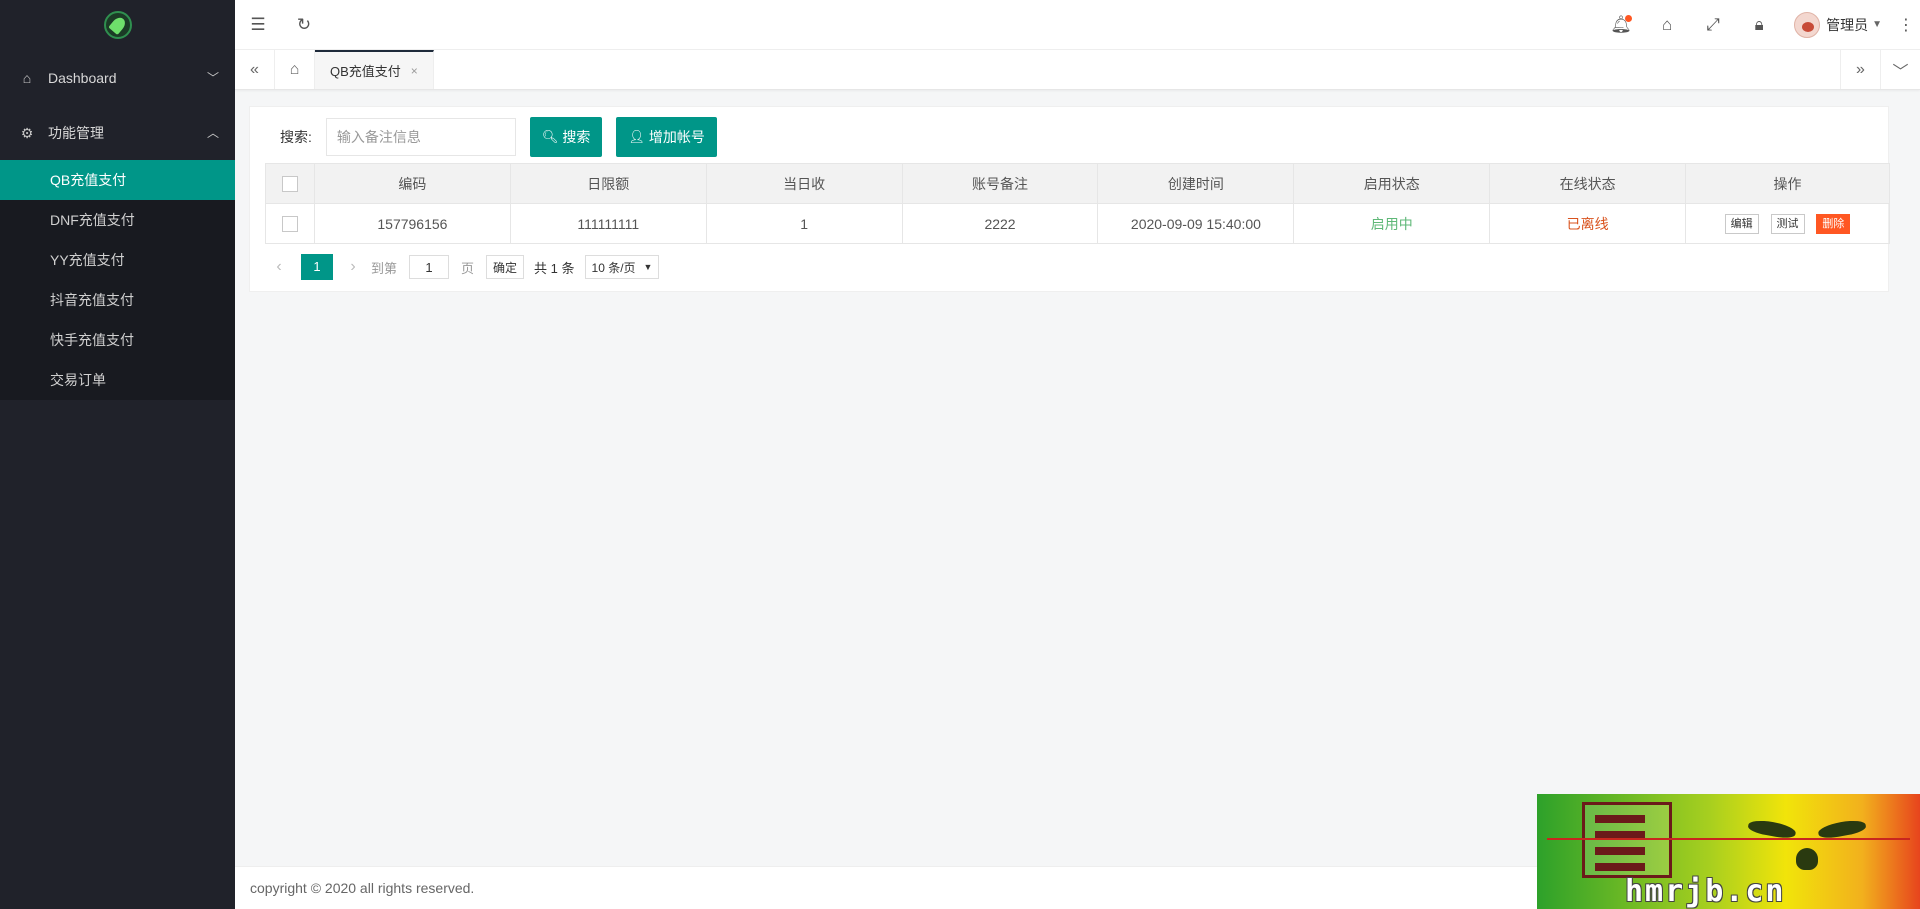  Describe the element at coordinates (1000, 223) in the screenshot. I see `cell-remark: 2222` at that location.